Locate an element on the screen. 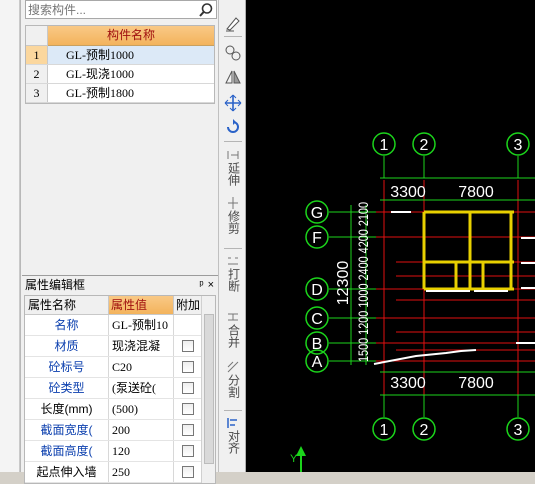 The image size is (535, 484). align-label: 对齐 is located at coordinates (233, 442).